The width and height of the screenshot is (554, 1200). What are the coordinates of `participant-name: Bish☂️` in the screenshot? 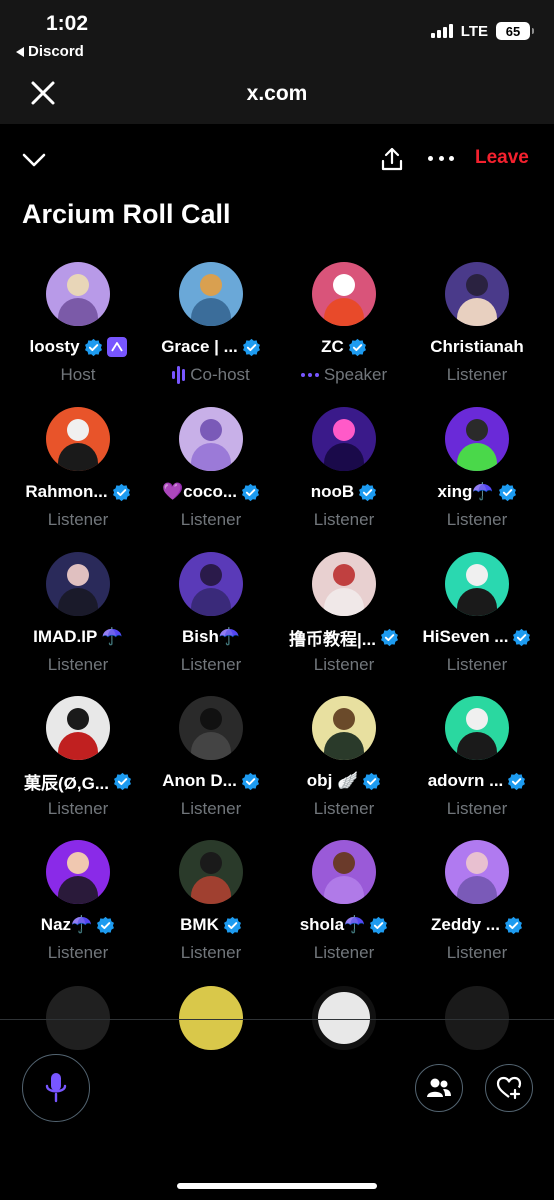 It's located at (210, 636).